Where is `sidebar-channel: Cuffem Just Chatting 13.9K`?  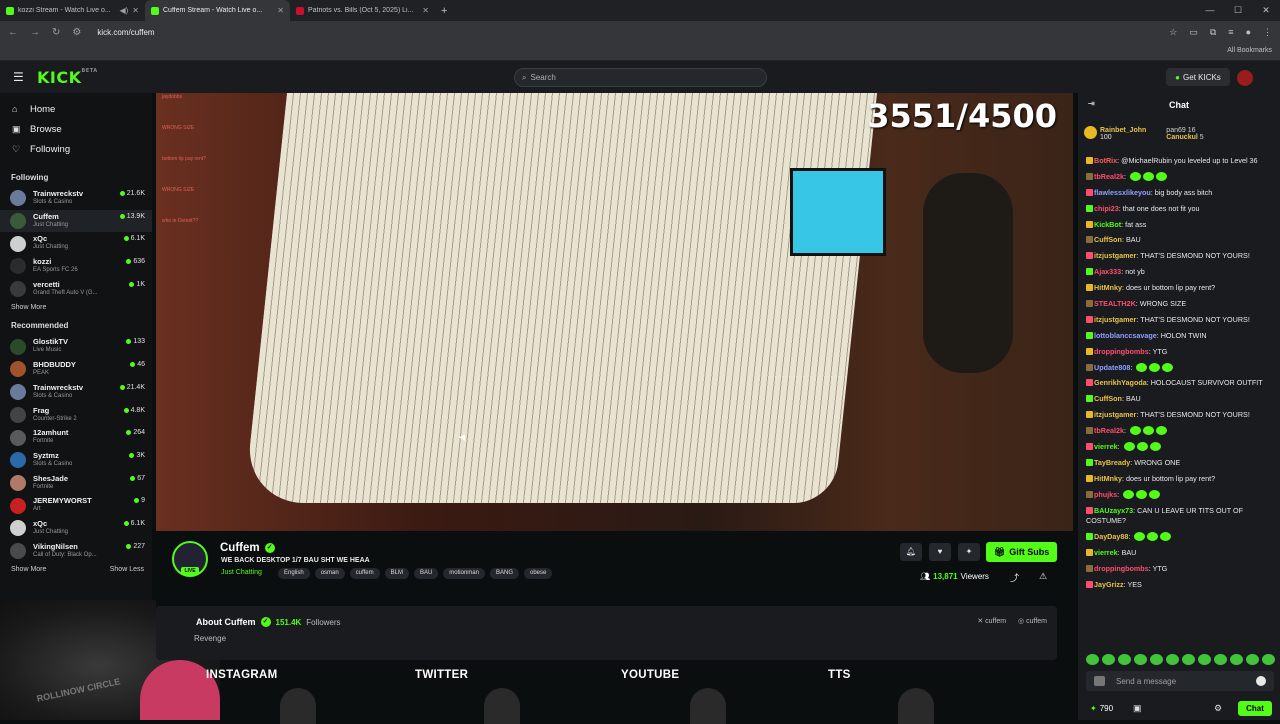
sidebar-channel: Cuffem Just Chatting 13.9K is located at coordinates (76, 221).